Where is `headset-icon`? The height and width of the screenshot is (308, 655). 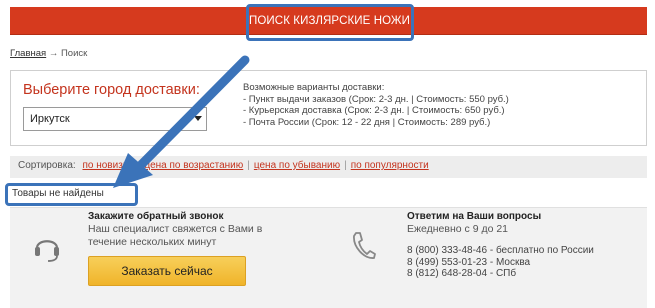 headset-icon is located at coordinates (47, 251).